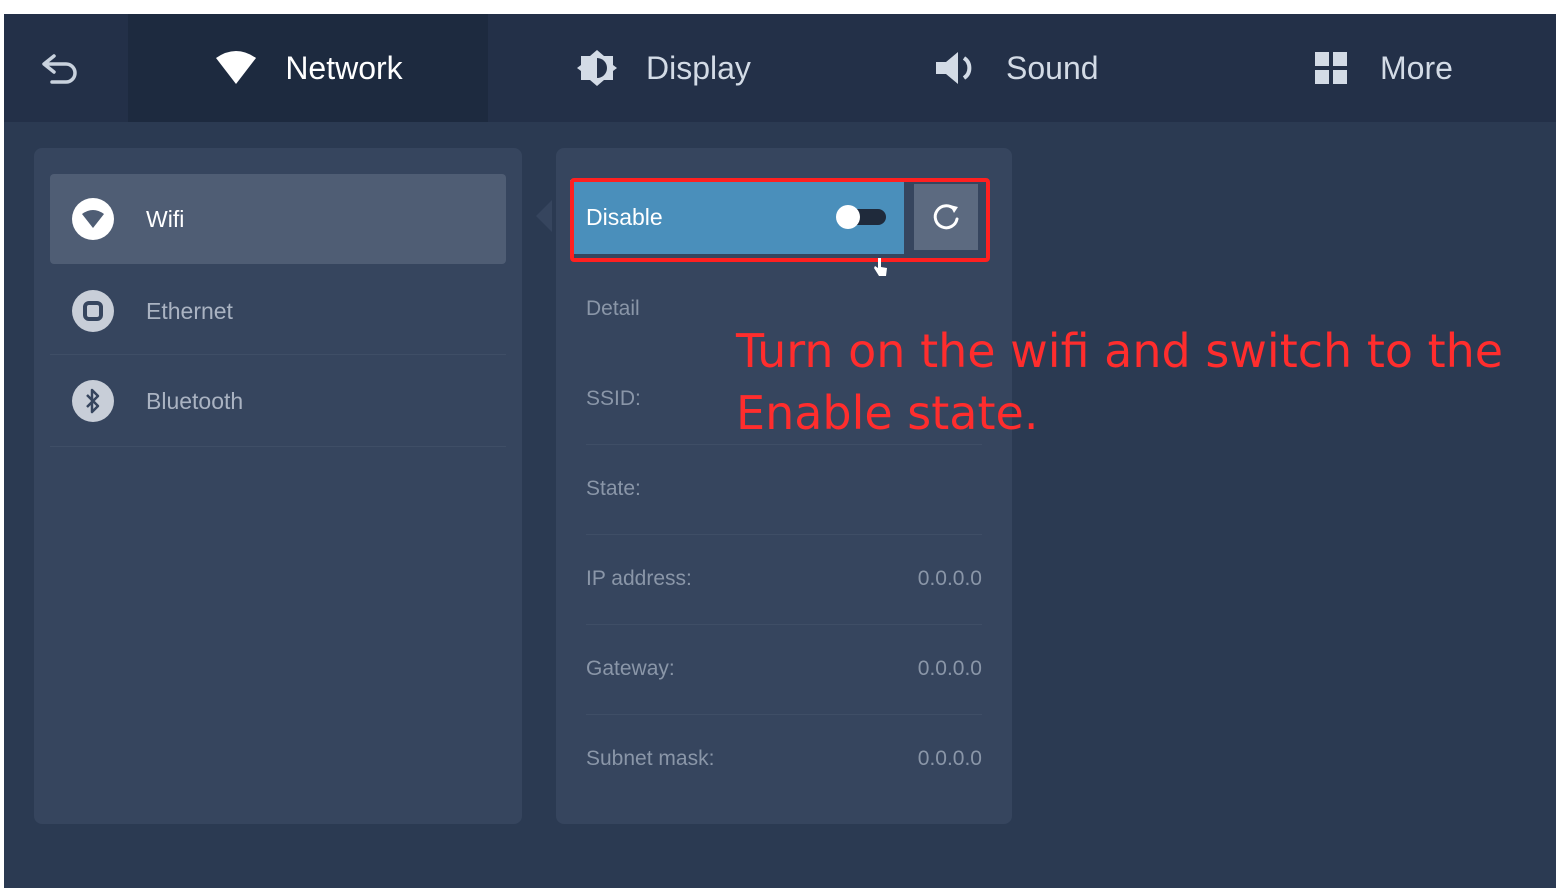 This screenshot has height=888, width=1561. What do you see at coordinates (780, 68) in the screenshot?
I see `top-tab-bar: Network Display Sound More` at bounding box center [780, 68].